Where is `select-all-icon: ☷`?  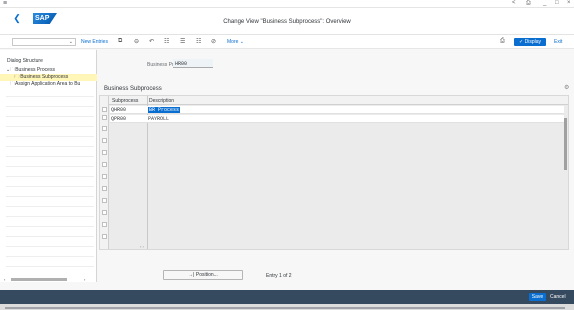 select-all-icon: ☷ is located at coordinates (166, 41).